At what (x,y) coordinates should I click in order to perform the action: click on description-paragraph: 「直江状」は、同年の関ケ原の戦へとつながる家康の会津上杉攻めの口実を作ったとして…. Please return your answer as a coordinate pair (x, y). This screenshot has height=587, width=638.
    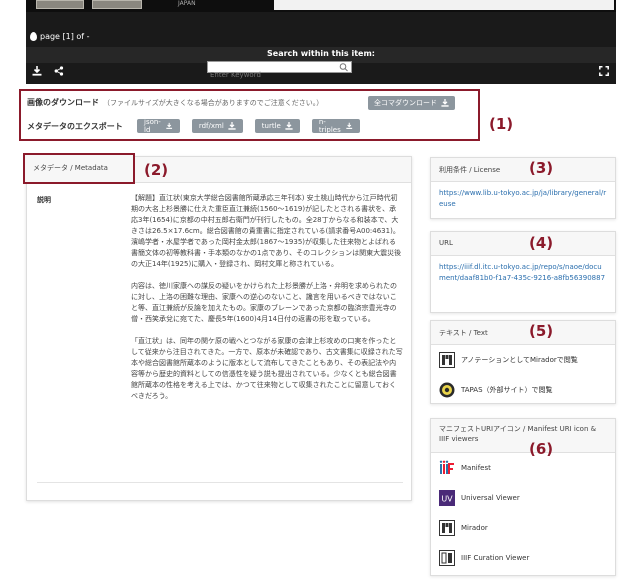
    Looking at the image, I should click on (267, 368).